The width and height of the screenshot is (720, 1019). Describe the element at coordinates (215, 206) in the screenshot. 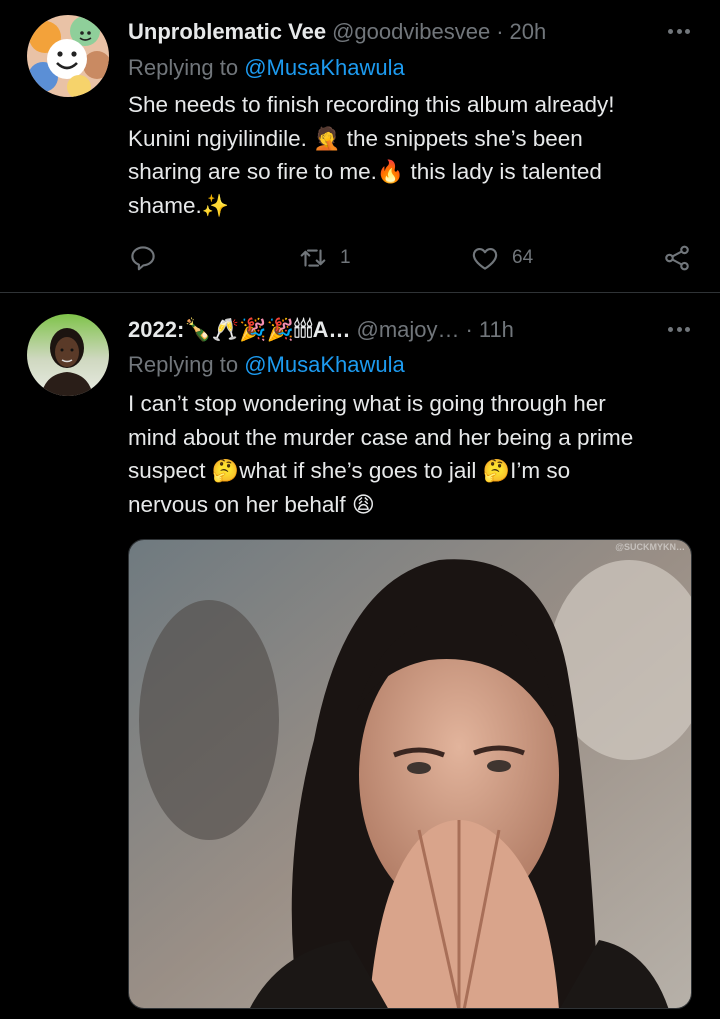

I see `sparkles-emoji-icon: ✨` at that location.